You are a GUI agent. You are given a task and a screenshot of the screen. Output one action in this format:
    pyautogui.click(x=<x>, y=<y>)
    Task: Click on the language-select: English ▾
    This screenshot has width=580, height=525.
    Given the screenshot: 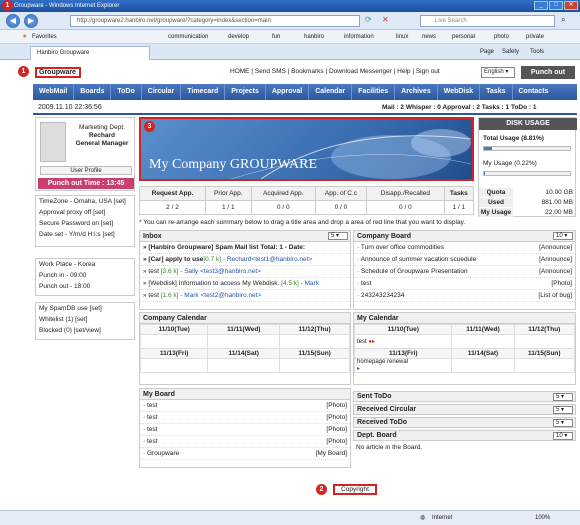 What is the action you would take?
    pyautogui.click(x=498, y=72)
    